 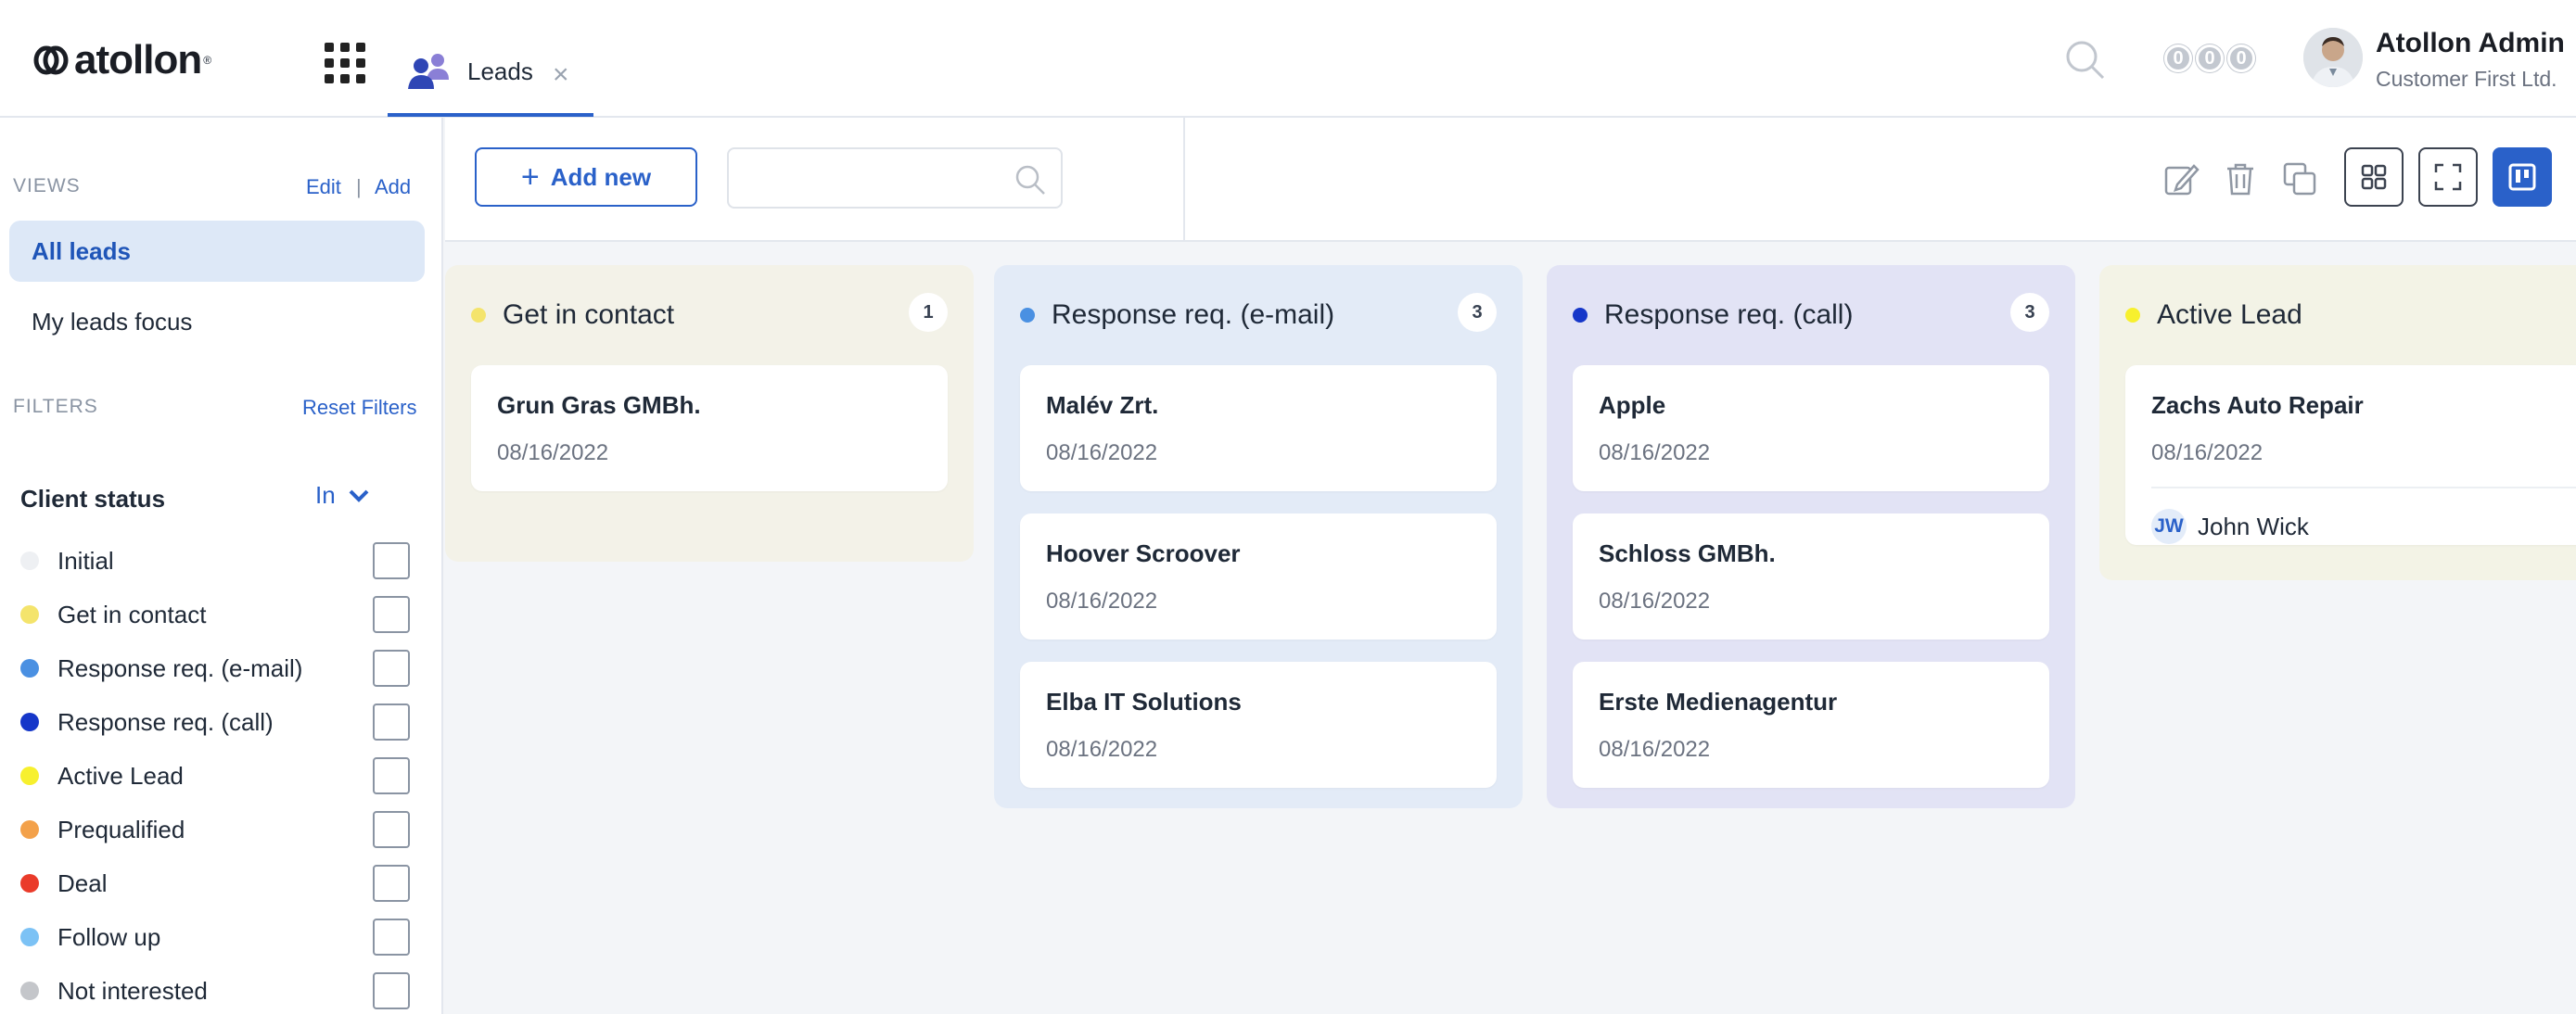 What do you see at coordinates (2181, 178) in the screenshot?
I see `edit-icon` at bounding box center [2181, 178].